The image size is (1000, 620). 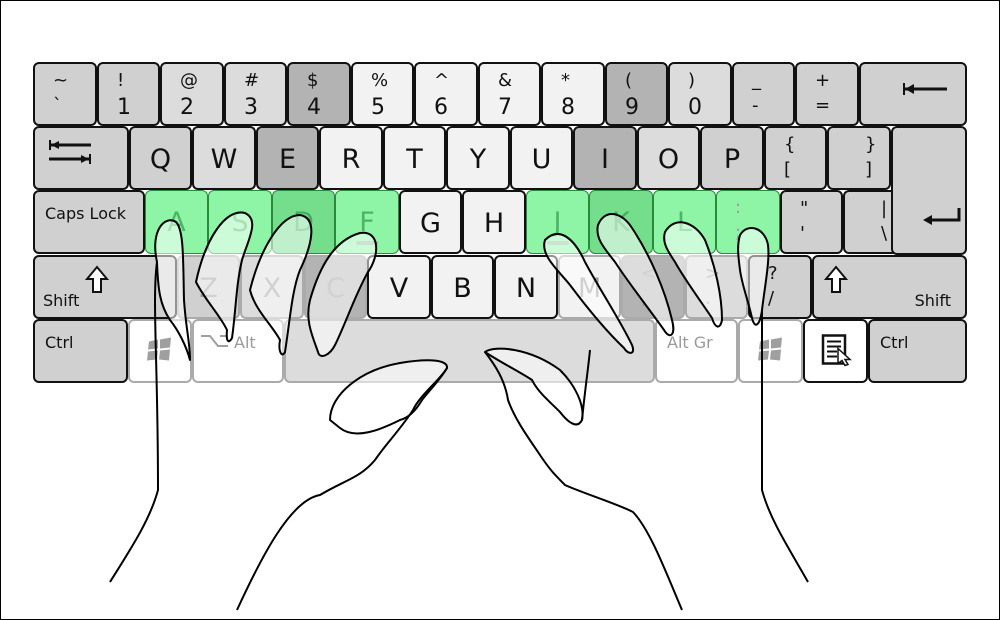 What do you see at coordinates (780, 287) in the screenshot?
I see `key-slash: ? /` at bounding box center [780, 287].